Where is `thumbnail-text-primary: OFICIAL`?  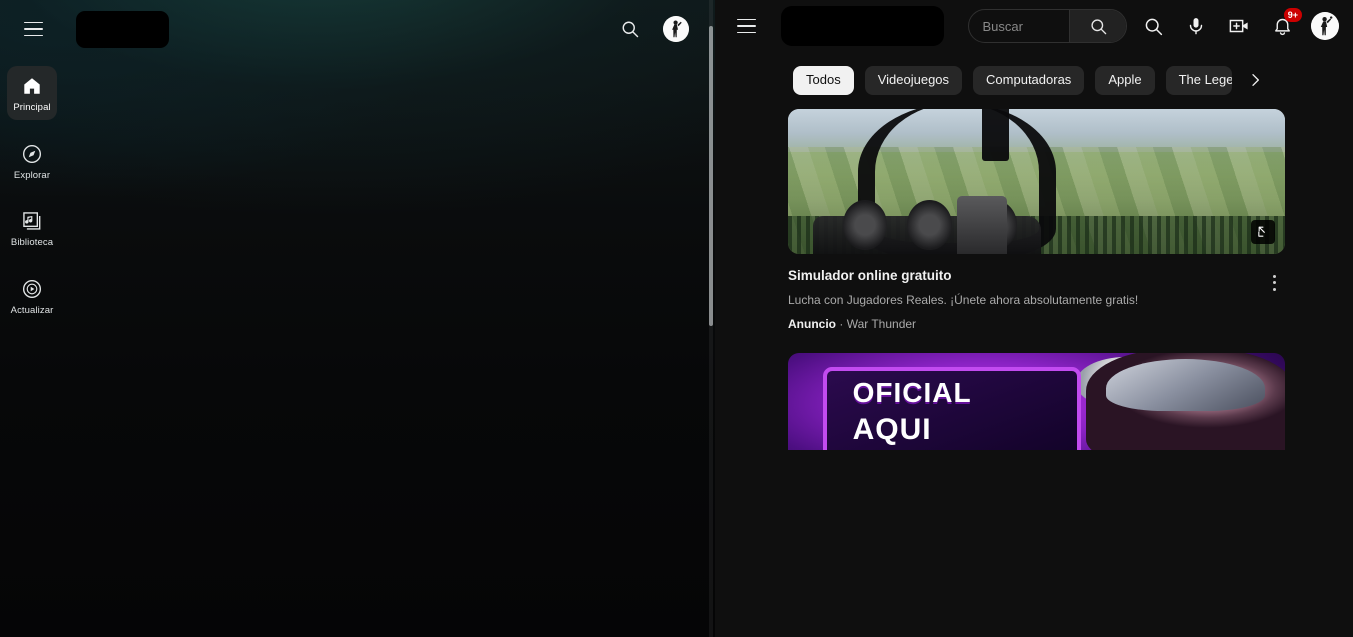
thumbnail-text-primary: OFICIAL is located at coordinates (912, 393).